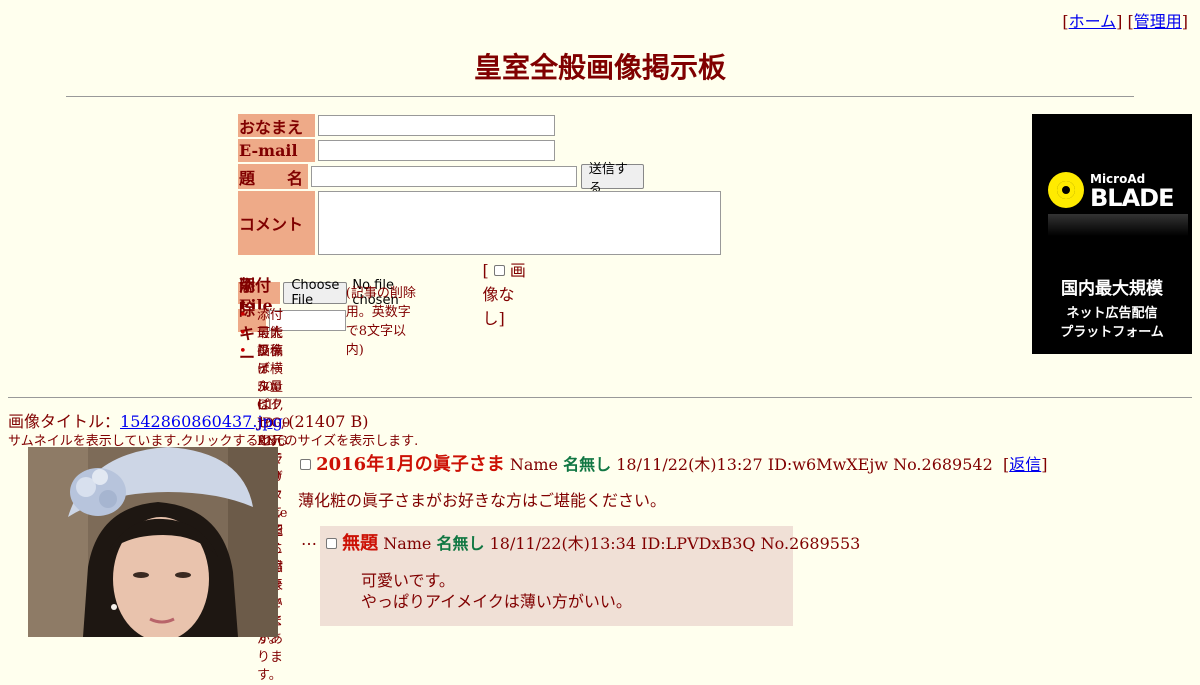 Image resolution: width=1200 pixels, height=685 pixels. Describe the element at coordinates (305, 464) in the screenshot. I see `op-delete-checkbox` at that location.